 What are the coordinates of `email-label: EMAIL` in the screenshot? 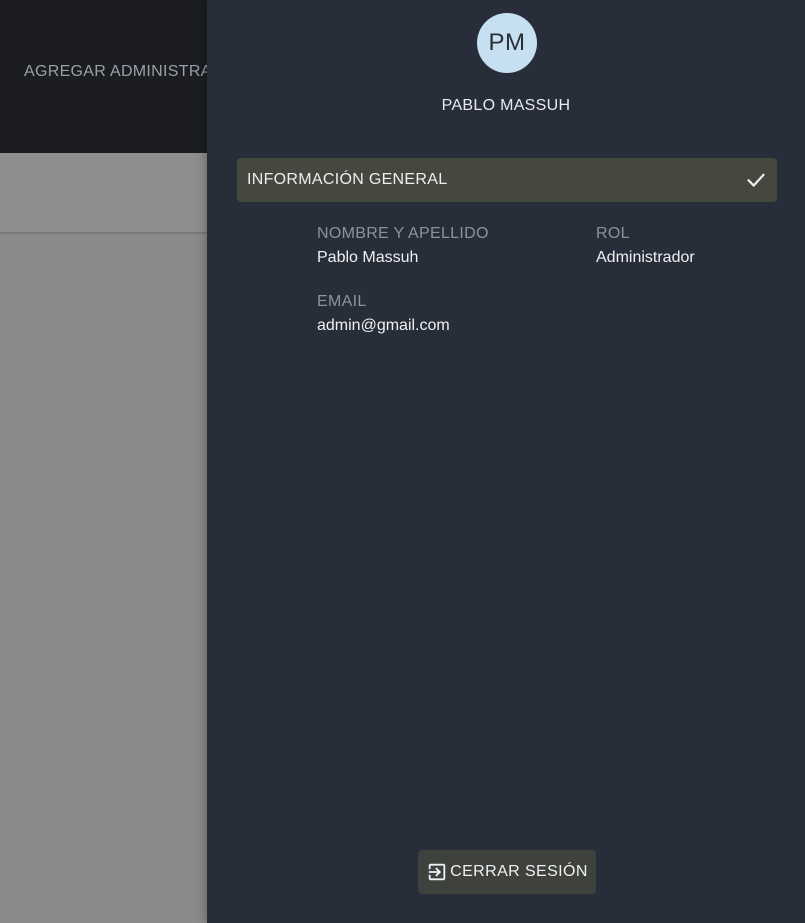 It's located at (342, 301).